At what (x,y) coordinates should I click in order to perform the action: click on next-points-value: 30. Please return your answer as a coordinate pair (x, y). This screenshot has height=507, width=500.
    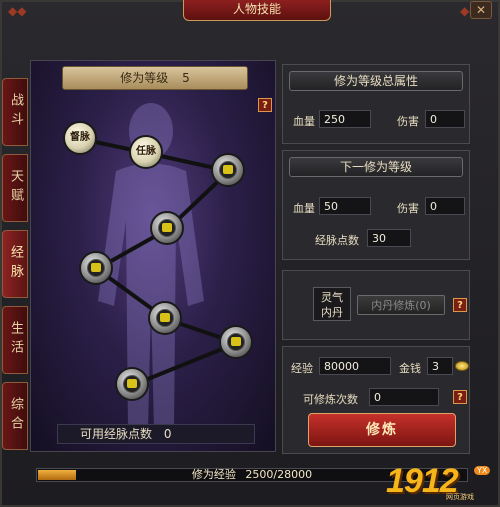
    Looking at the image, I should click on (389, 238).